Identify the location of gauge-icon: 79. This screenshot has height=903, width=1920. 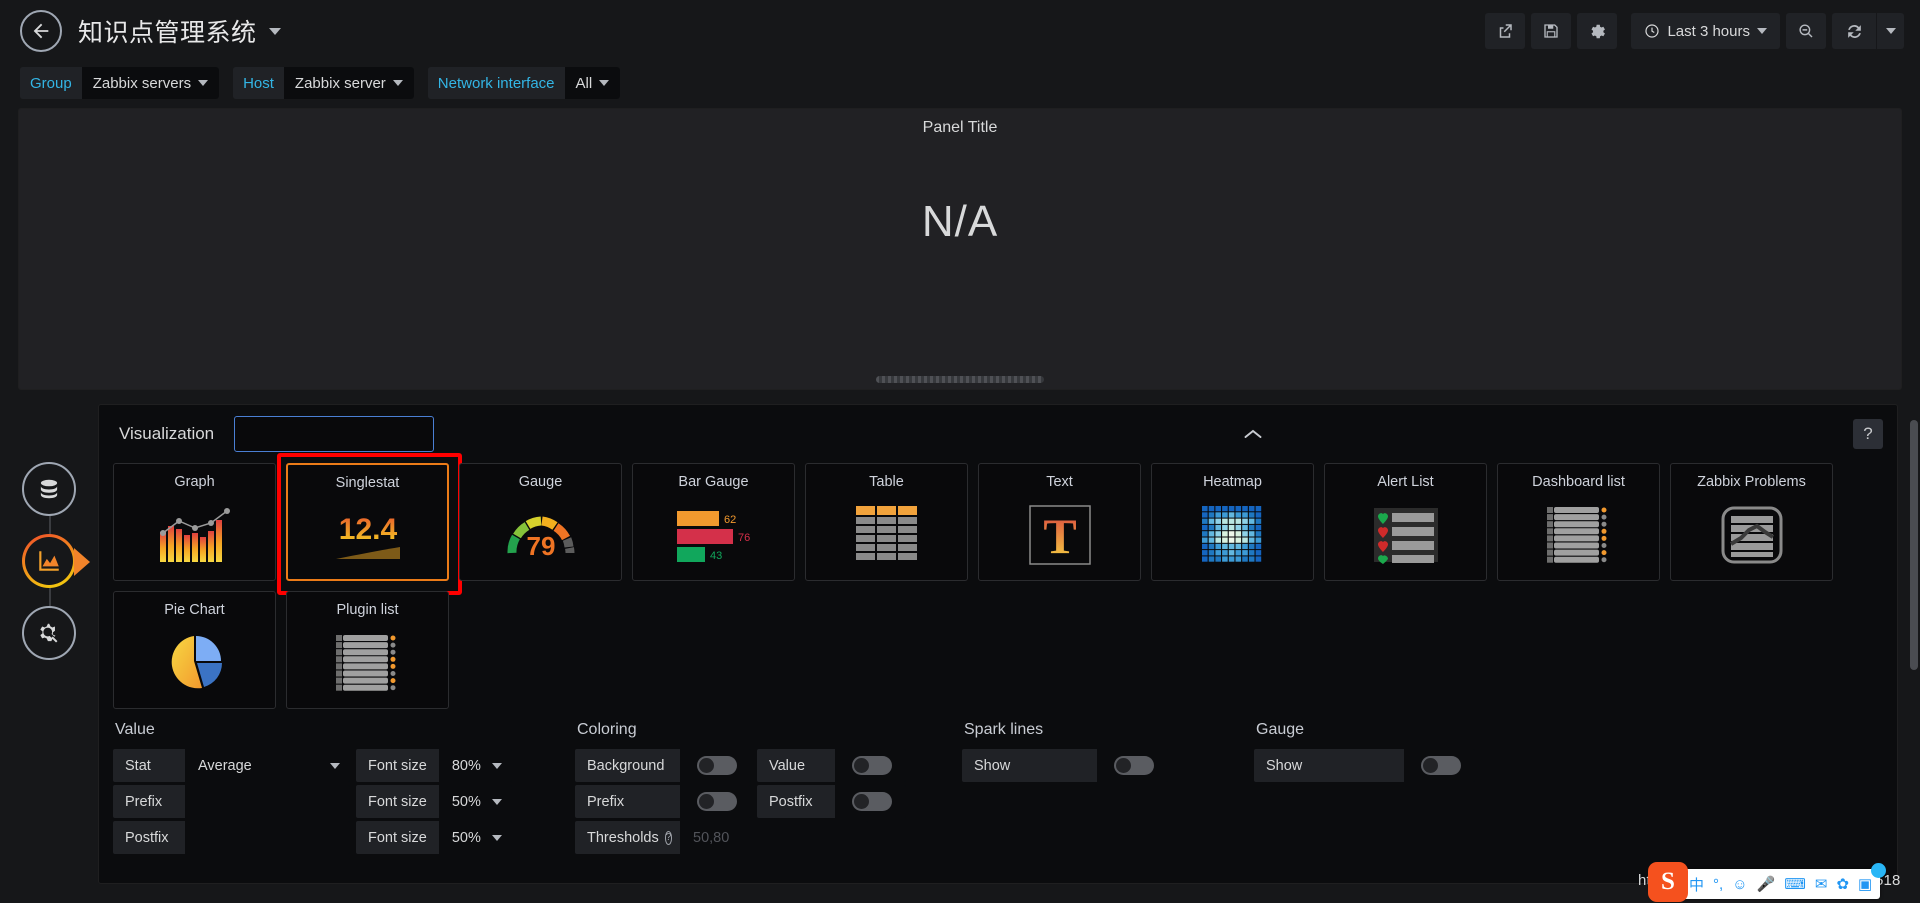
(540, 535).